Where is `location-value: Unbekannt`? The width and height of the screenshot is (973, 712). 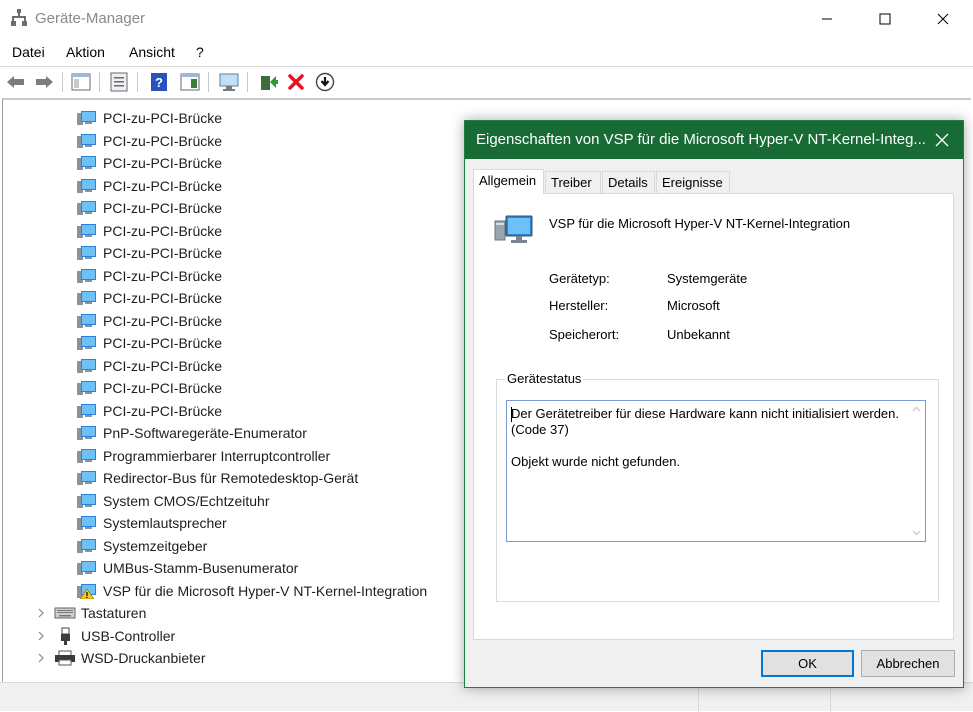
location-value: Unbekannt is located at coordinates (698, 334).